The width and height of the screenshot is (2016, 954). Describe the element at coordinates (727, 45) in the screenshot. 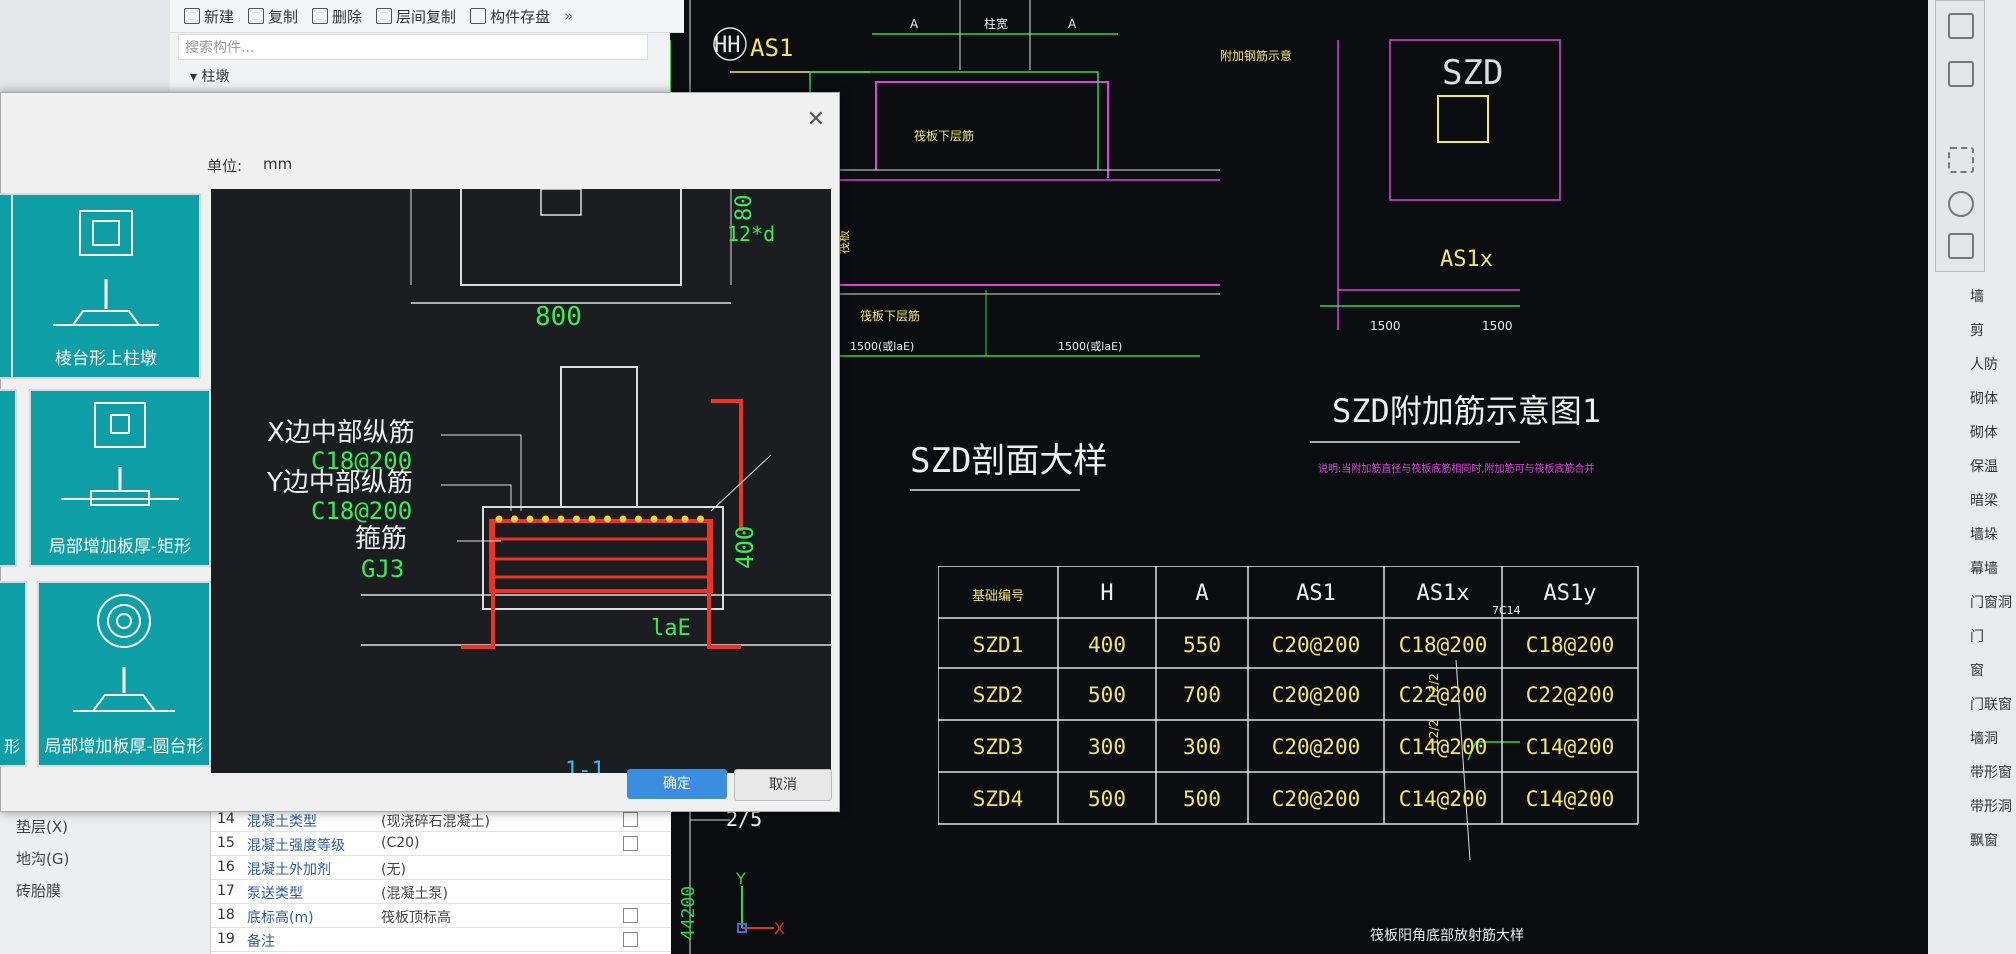

I see `grid-hh-label: HH` at that location.